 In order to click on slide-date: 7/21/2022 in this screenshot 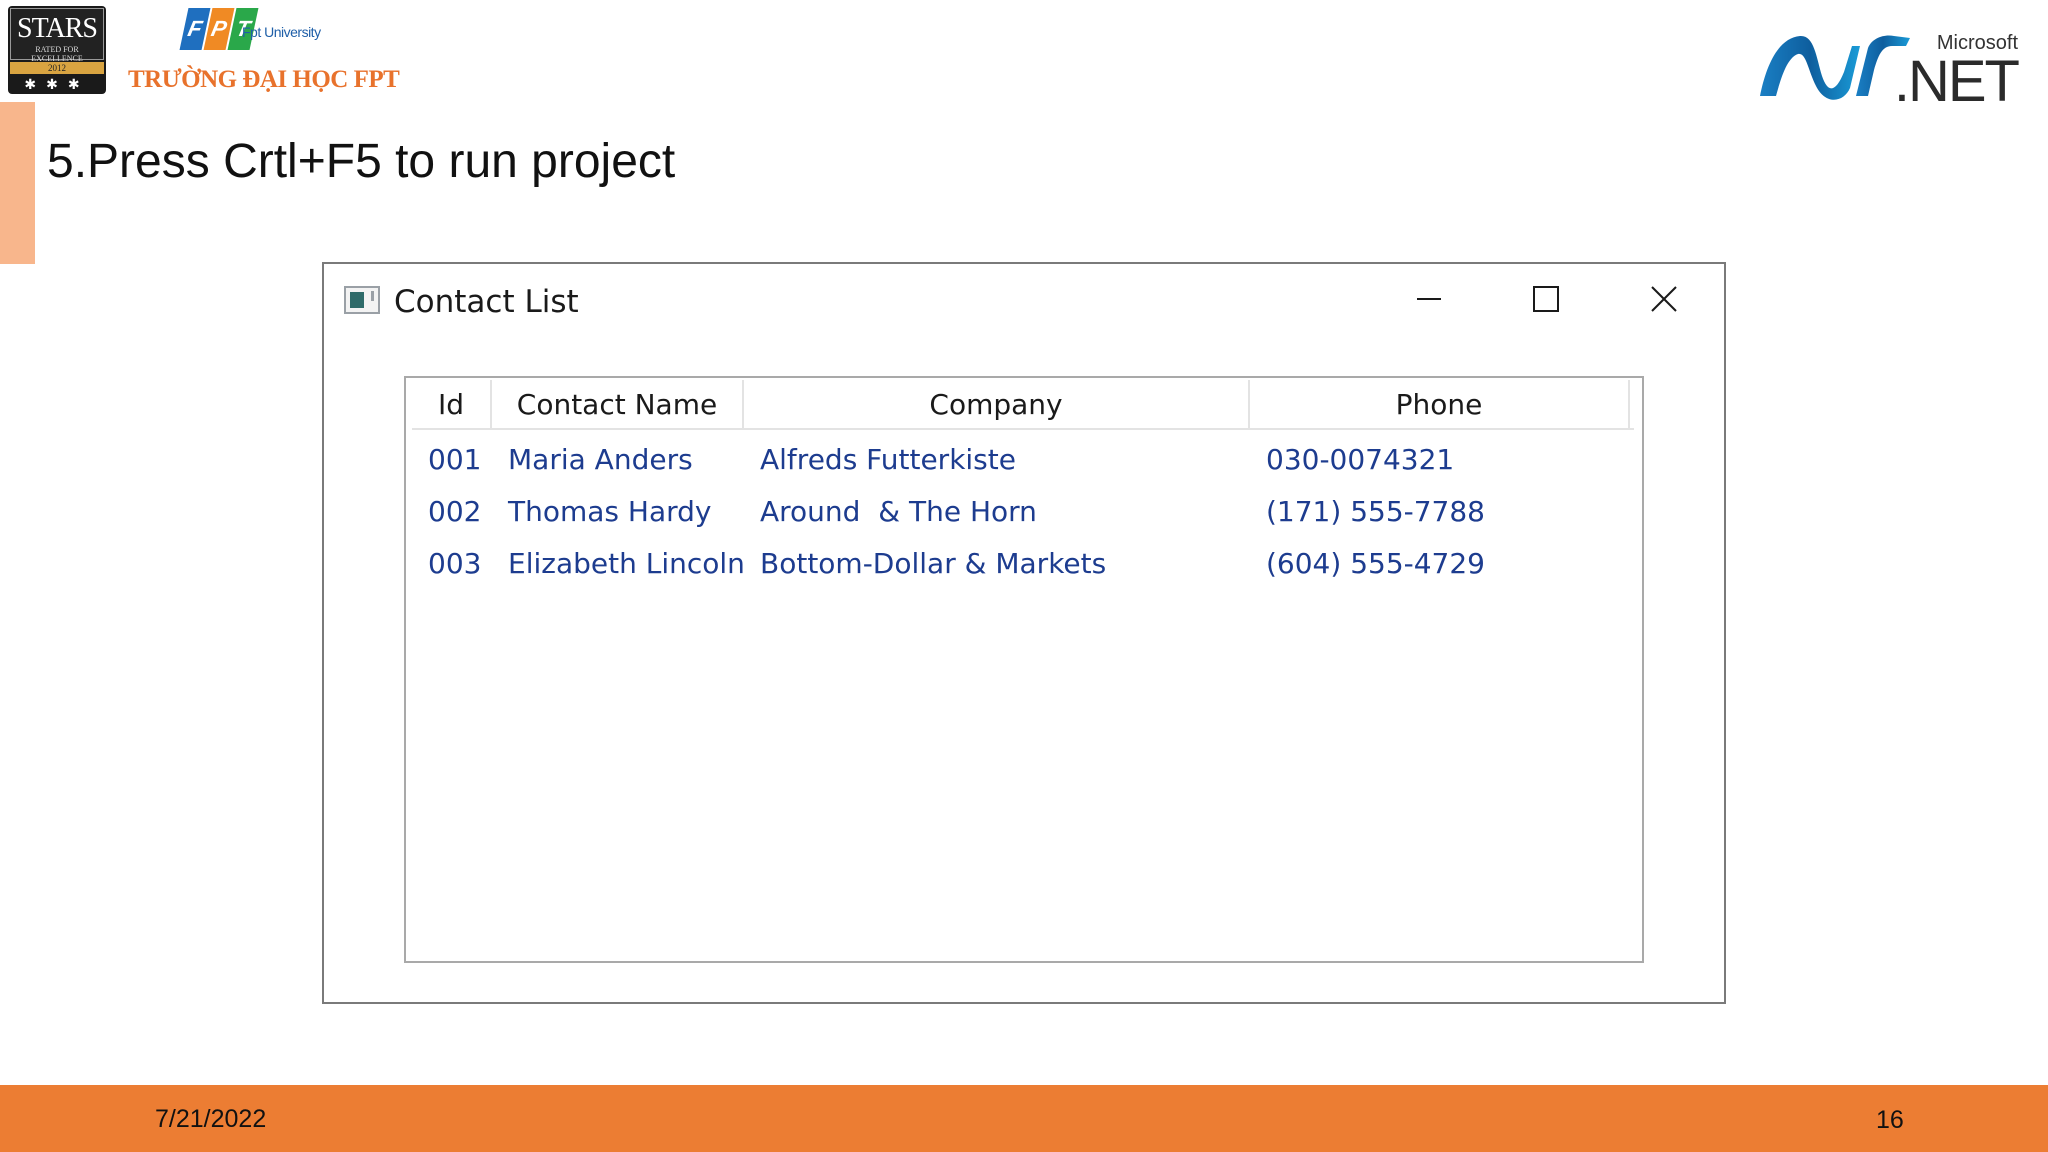, I will do `click(211, 1119)`.